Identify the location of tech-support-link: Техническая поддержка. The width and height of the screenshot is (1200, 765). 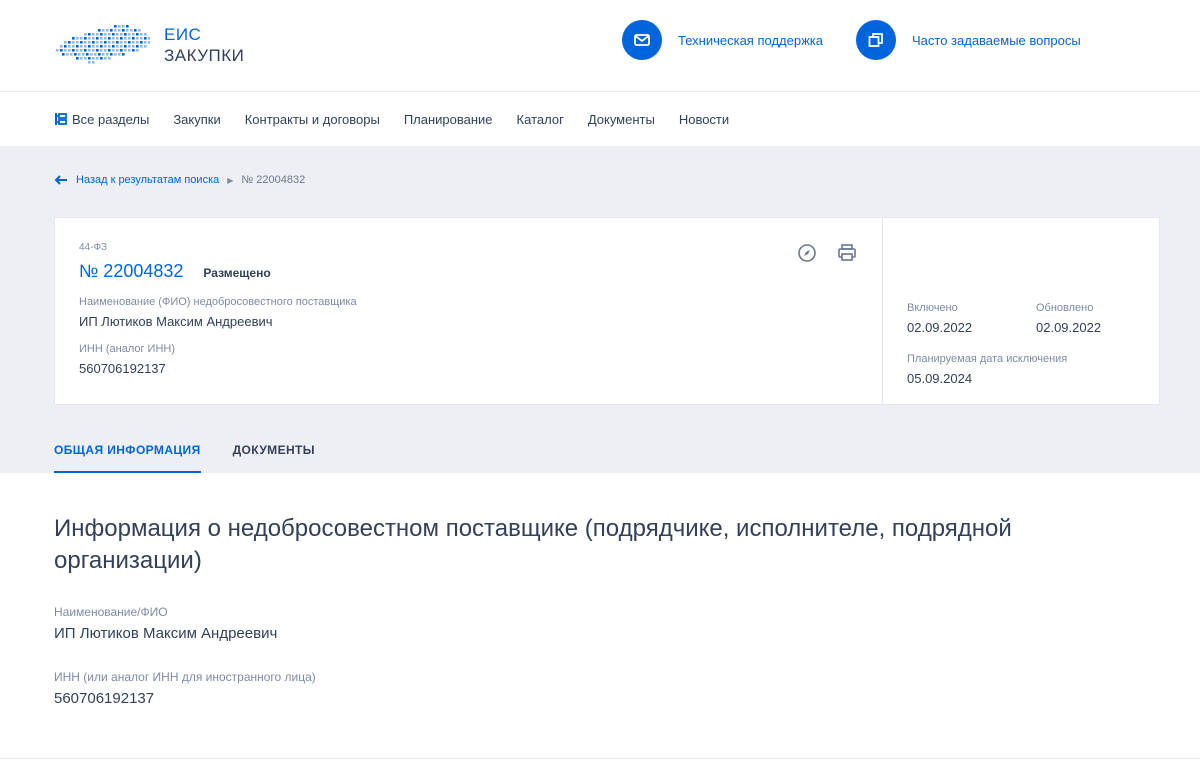
(722, 40).